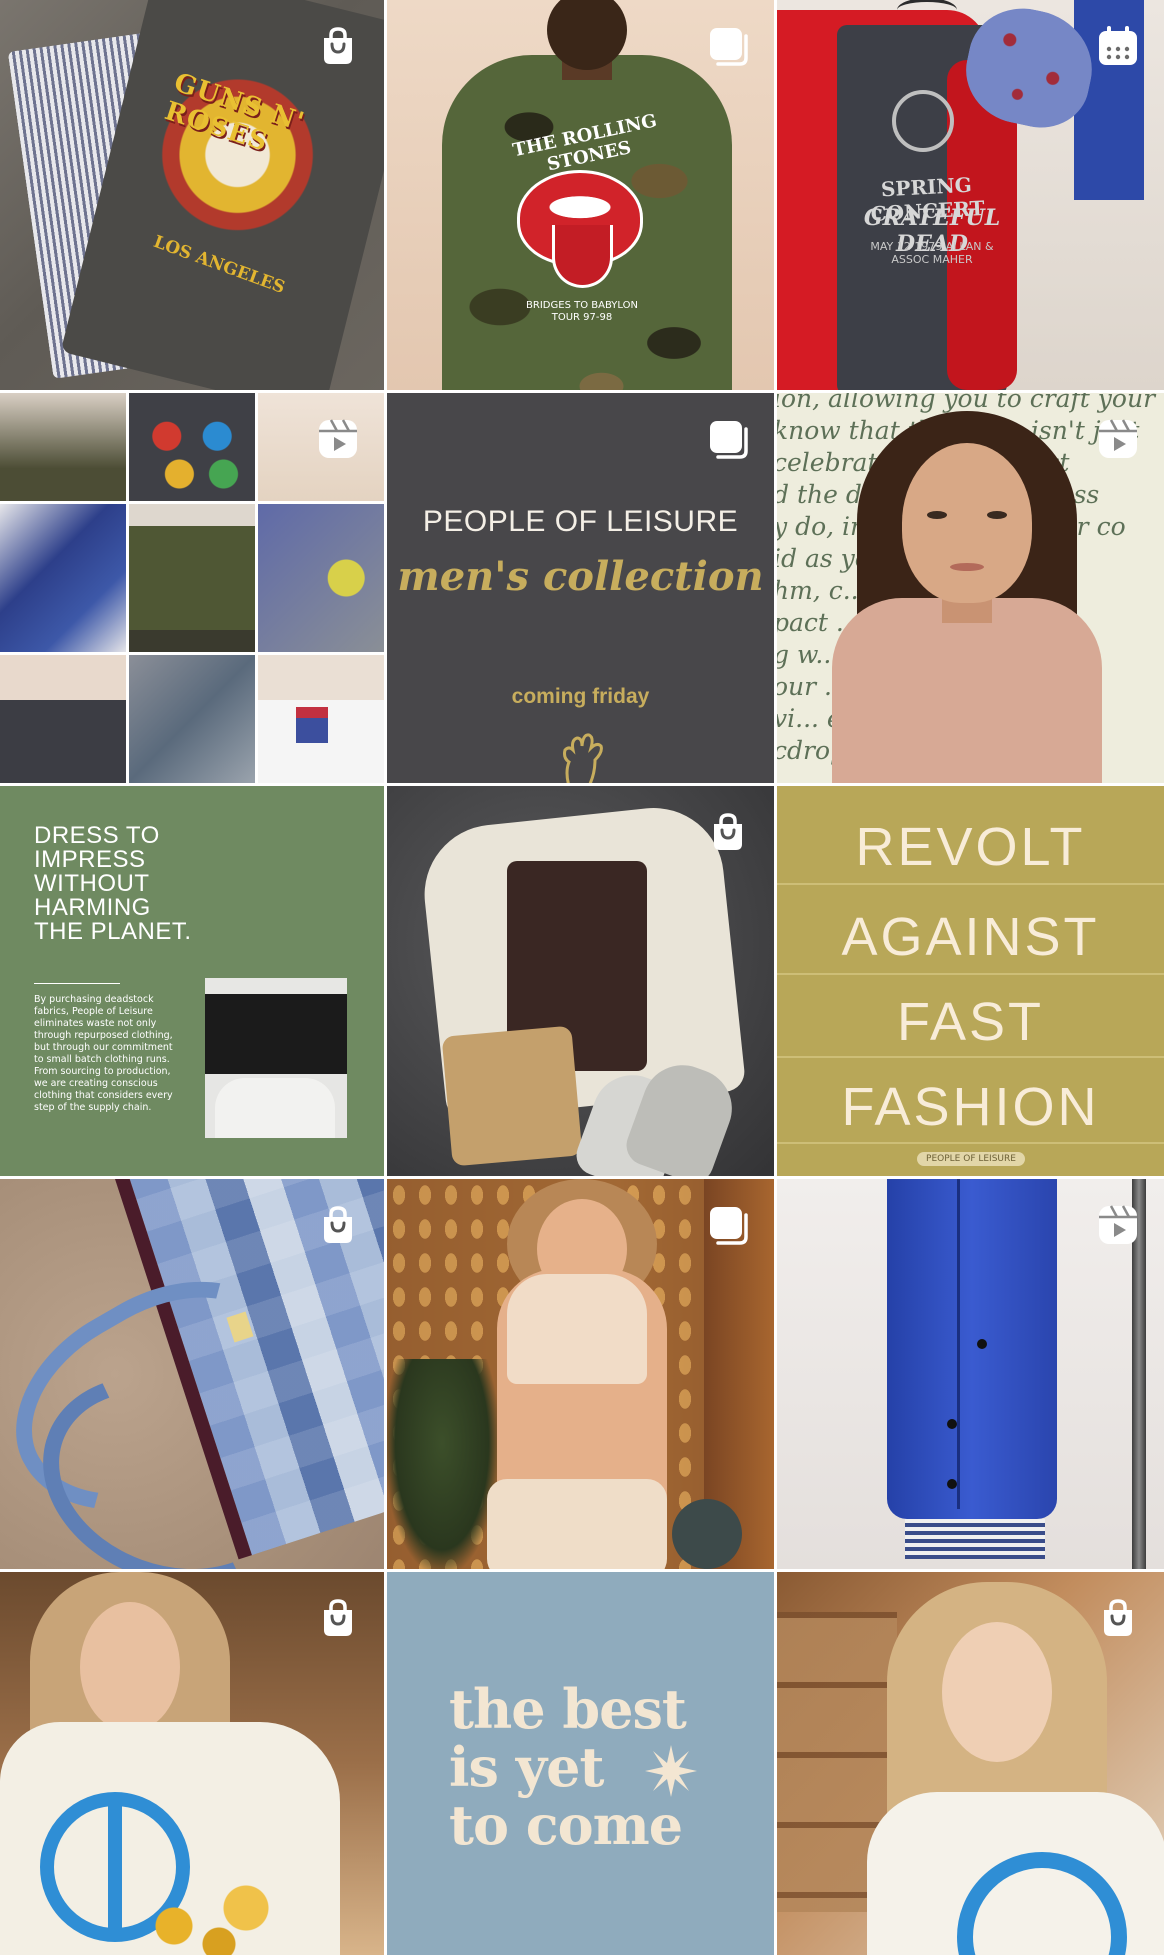 The width and height of the screenshot is (1164, 1958). Describe the element at coordinates (193, 196) in the screenshot. I see `post-tile-1: GUNS N' ROSES LOS ANGELES` at that location.